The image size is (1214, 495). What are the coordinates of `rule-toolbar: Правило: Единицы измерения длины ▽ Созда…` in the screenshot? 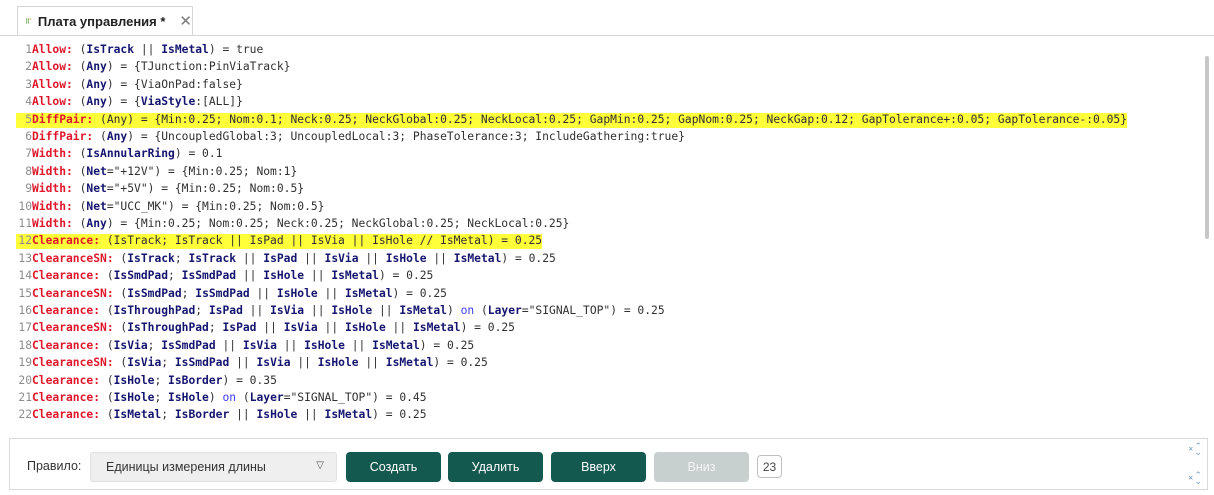 It's located at (608, 464).